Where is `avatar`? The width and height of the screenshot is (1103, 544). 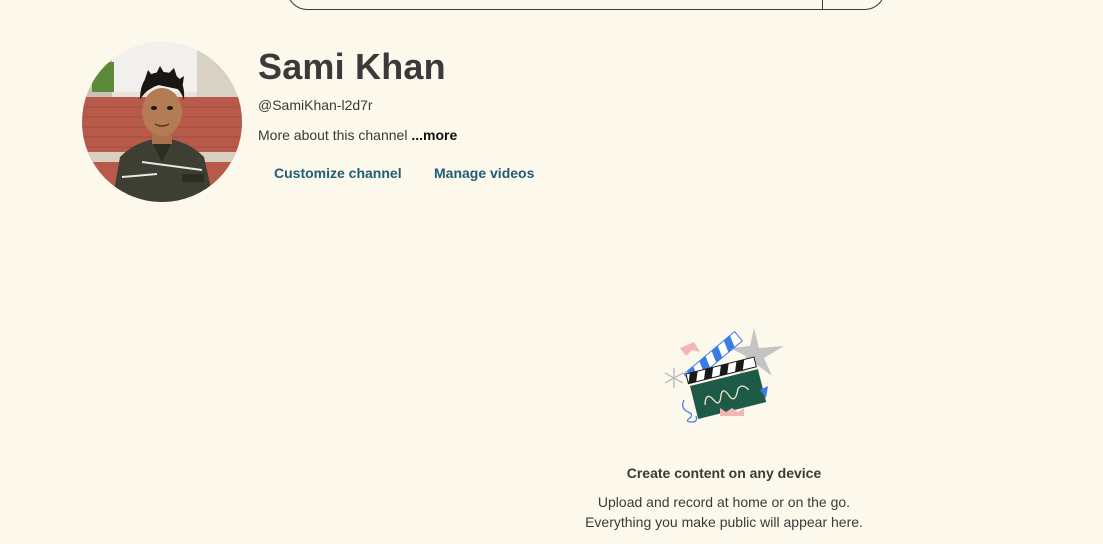 avatar is located at coordinates (162, 122).